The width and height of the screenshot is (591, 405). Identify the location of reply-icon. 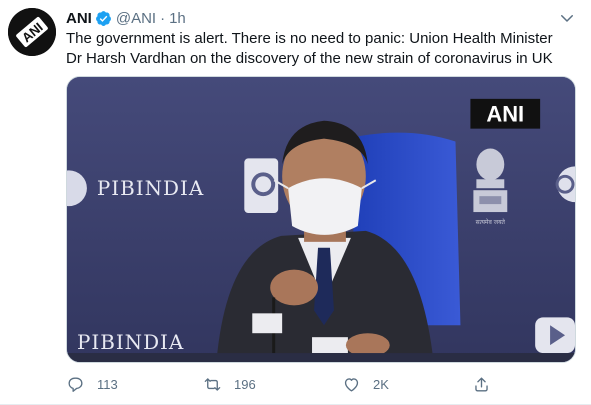
(75, 384).